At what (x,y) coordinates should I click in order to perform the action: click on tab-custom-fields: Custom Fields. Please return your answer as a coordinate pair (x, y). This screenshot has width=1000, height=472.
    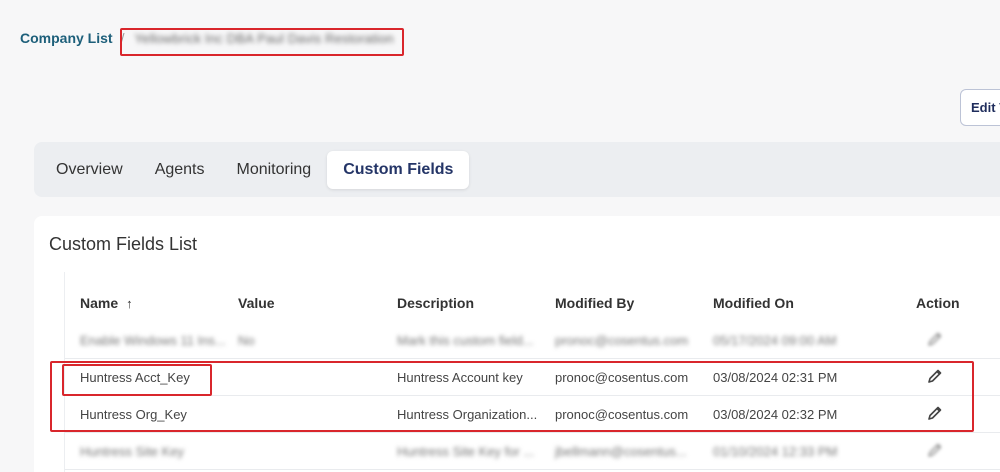
    Looking at the image, I should click on (398, 169).